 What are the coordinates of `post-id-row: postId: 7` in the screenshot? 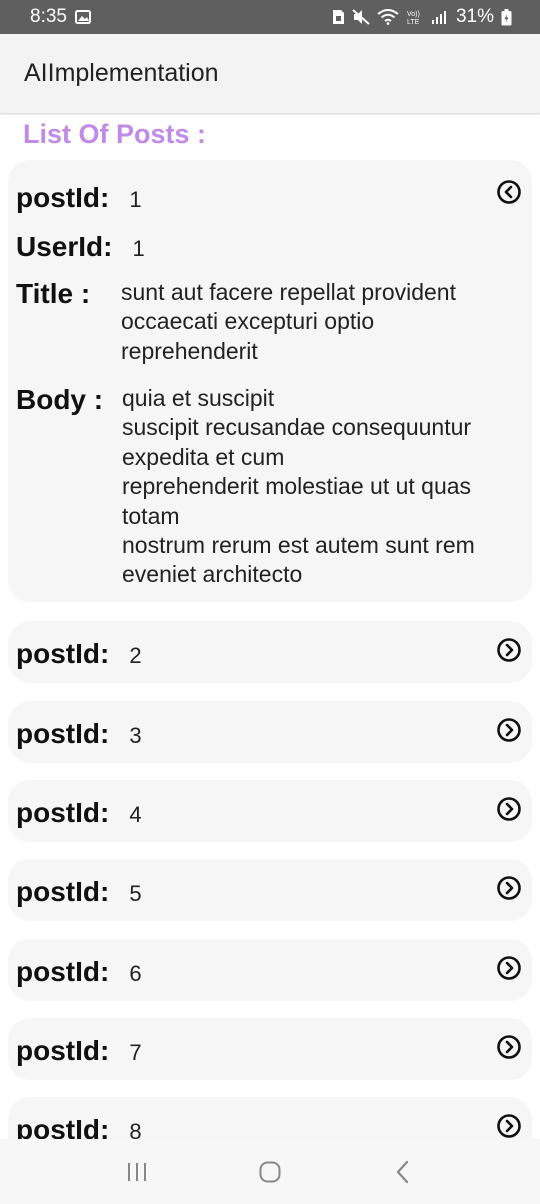 It's located at (79, 1051).